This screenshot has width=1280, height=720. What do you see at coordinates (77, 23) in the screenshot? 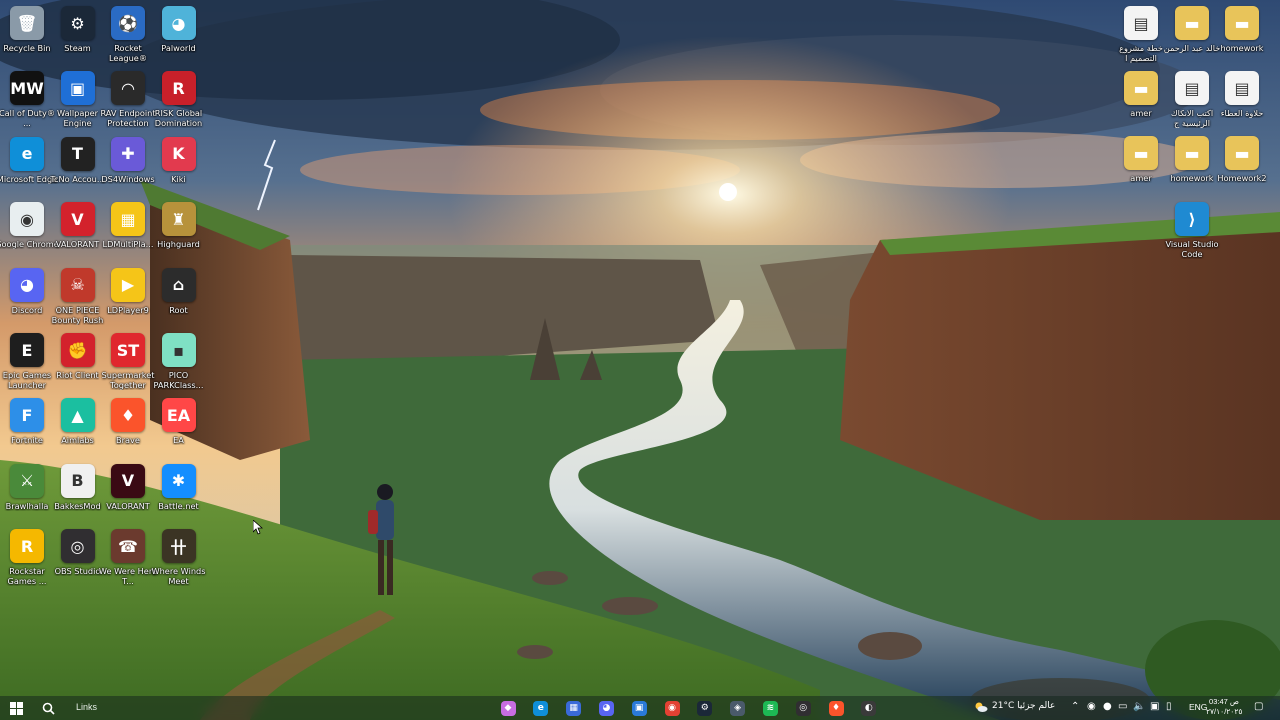
I see `steam-icon: ⚙` at bounding box center [77, 23].